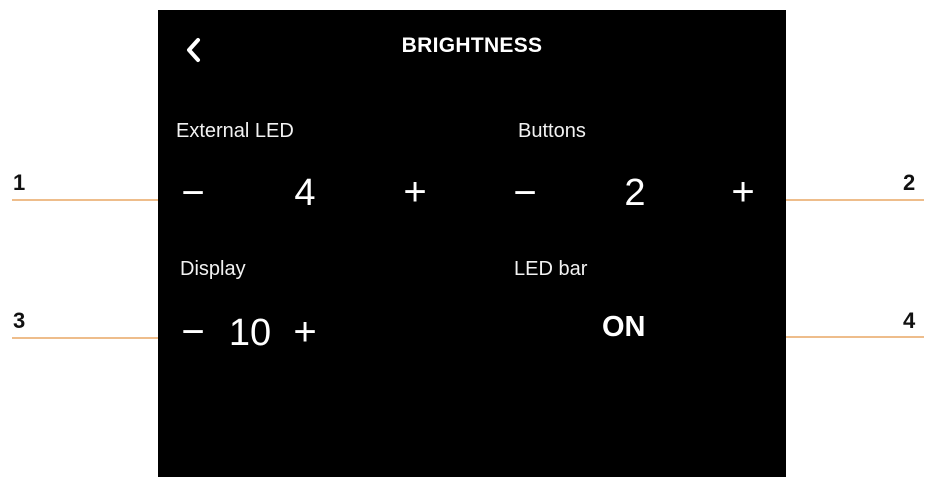 Image resolution: width=927 pixels, height=477 pixels. Describe the element at coordinates (213, 269) in the screenshot. I see `display-label: Display` at that location.